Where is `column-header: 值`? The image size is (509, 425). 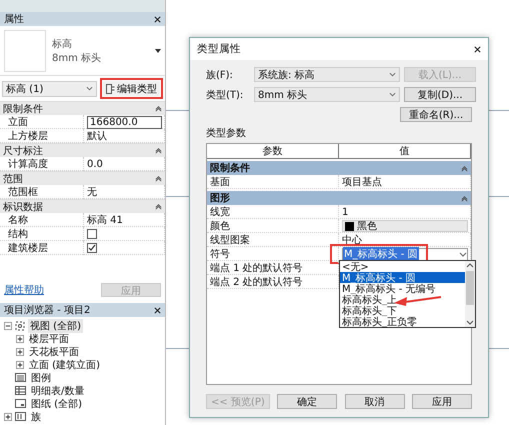 column-header: 值 is located at coordinates (405, 151).